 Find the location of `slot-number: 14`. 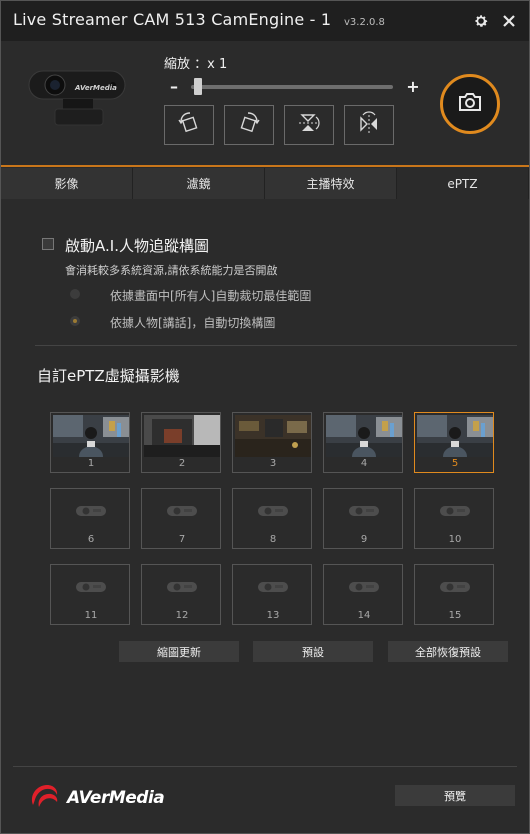

slot-number: 14 is located at coordinates (364, 615).